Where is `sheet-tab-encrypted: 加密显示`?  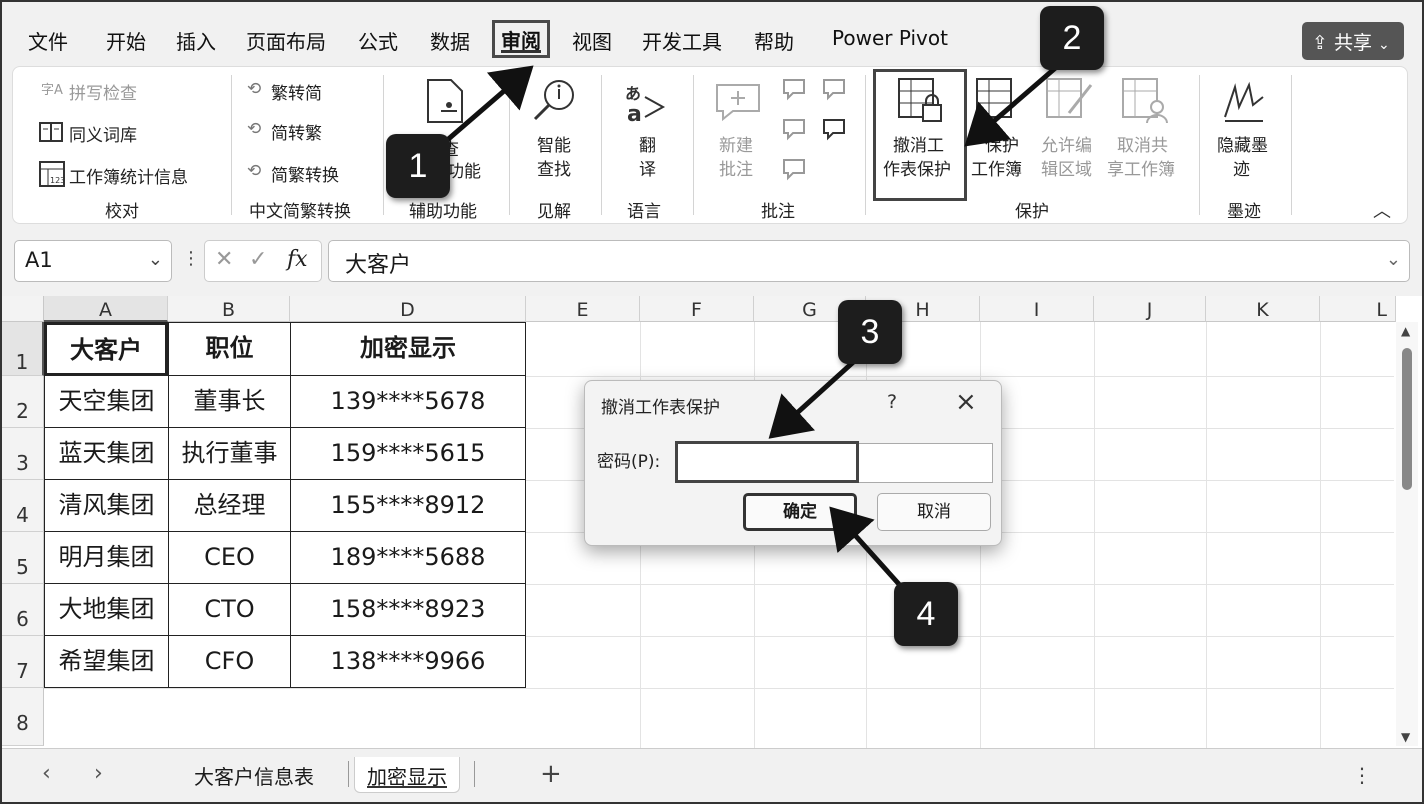
sheet-tab-encrypted: 加密显示 is located at coordinates (407, 775).